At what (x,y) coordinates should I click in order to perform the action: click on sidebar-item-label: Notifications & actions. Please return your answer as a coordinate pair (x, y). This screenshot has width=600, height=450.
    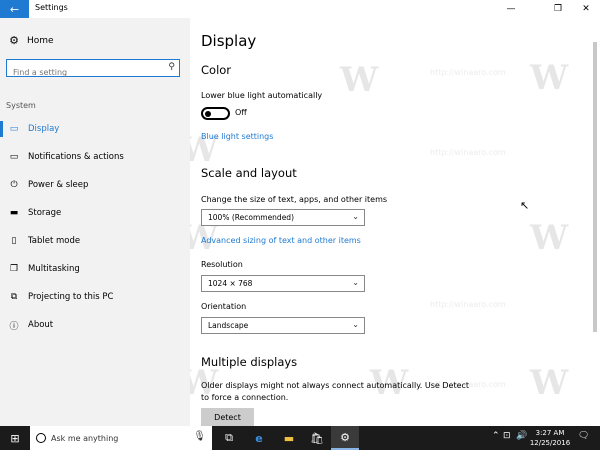
    Looking at the image, I should click on (76, 157).